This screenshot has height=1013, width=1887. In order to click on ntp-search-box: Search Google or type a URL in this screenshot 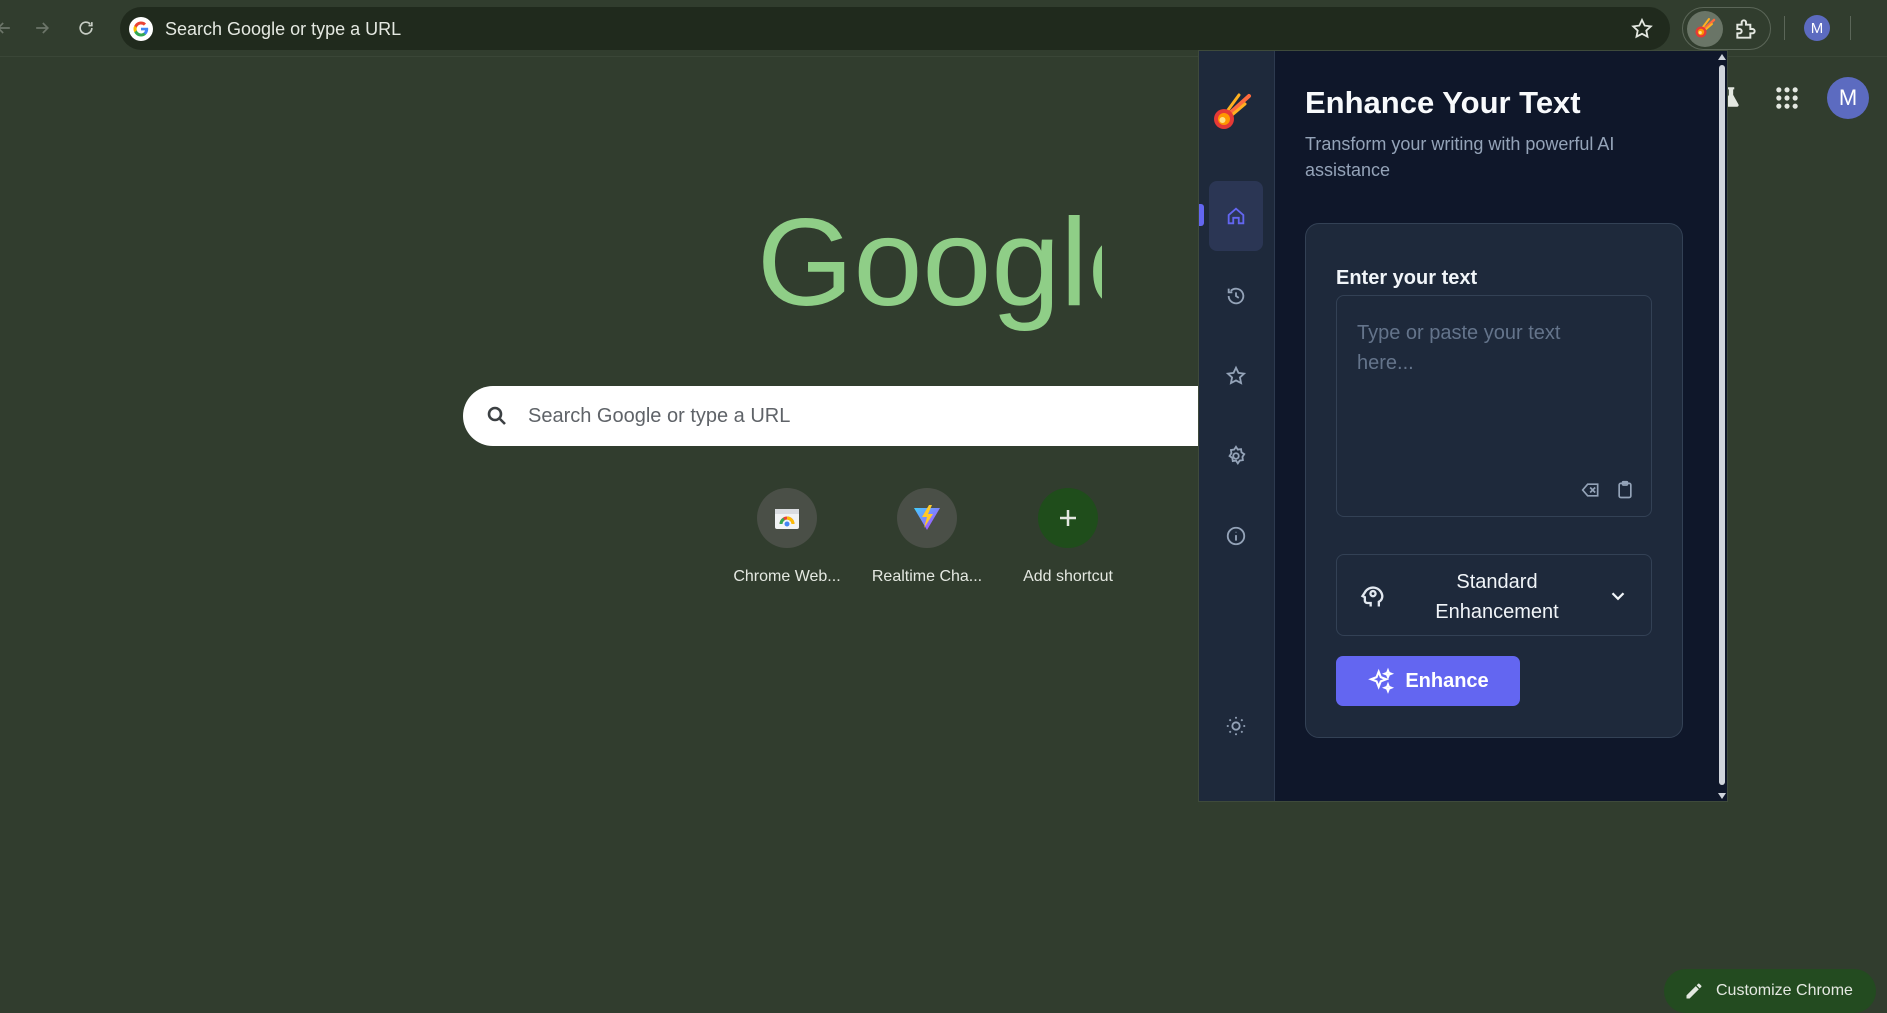, I will do `click(863, 416)`.